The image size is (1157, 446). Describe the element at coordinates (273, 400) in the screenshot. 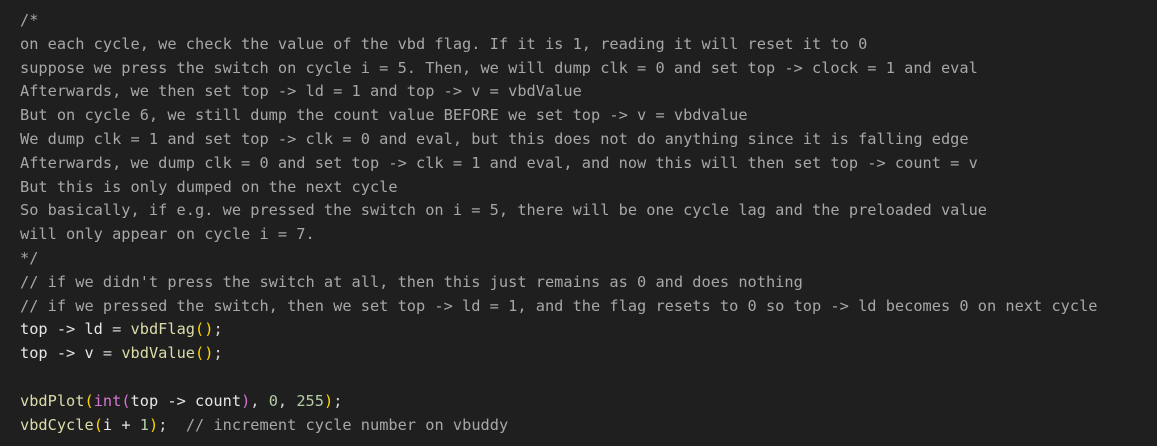

I see `code-number: 0` at that location.